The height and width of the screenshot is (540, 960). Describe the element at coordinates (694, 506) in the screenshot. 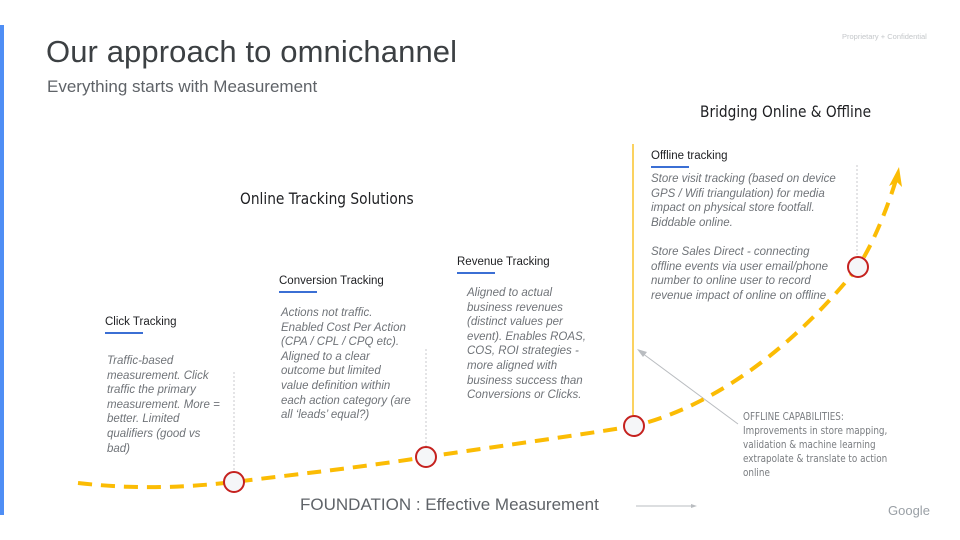

I see `foundation-arrowhead` at that location.